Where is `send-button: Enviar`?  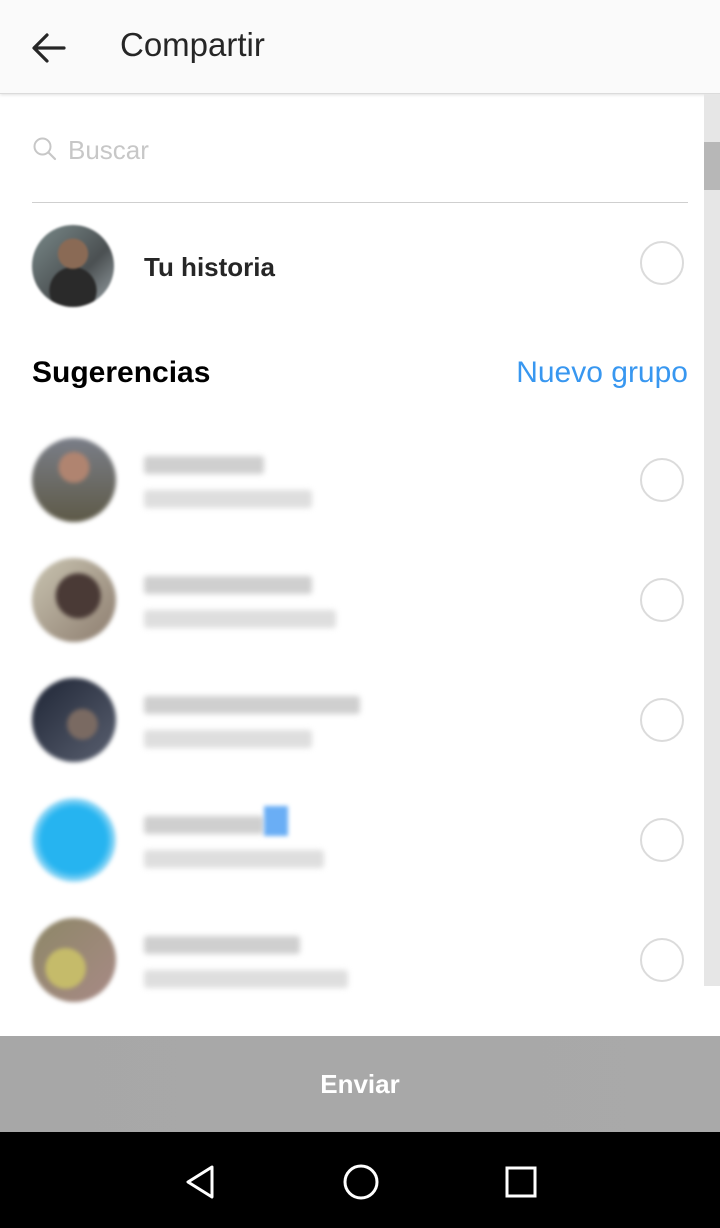 send-button: Enviar is located at coordinates (360, 1084).